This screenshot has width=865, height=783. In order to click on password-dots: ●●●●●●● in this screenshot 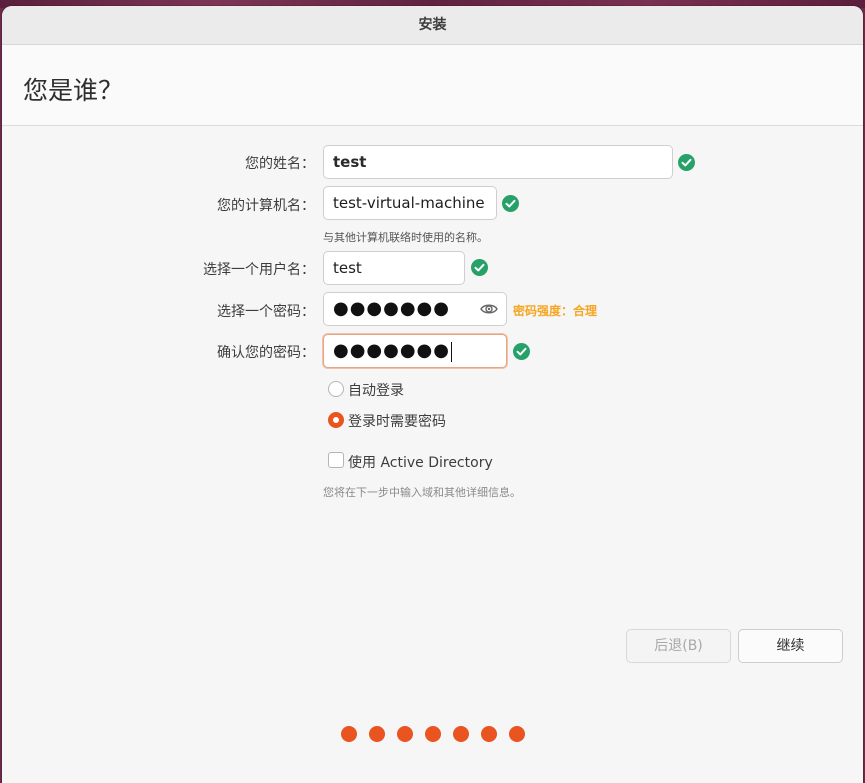, I will do `click(391, 308)`.